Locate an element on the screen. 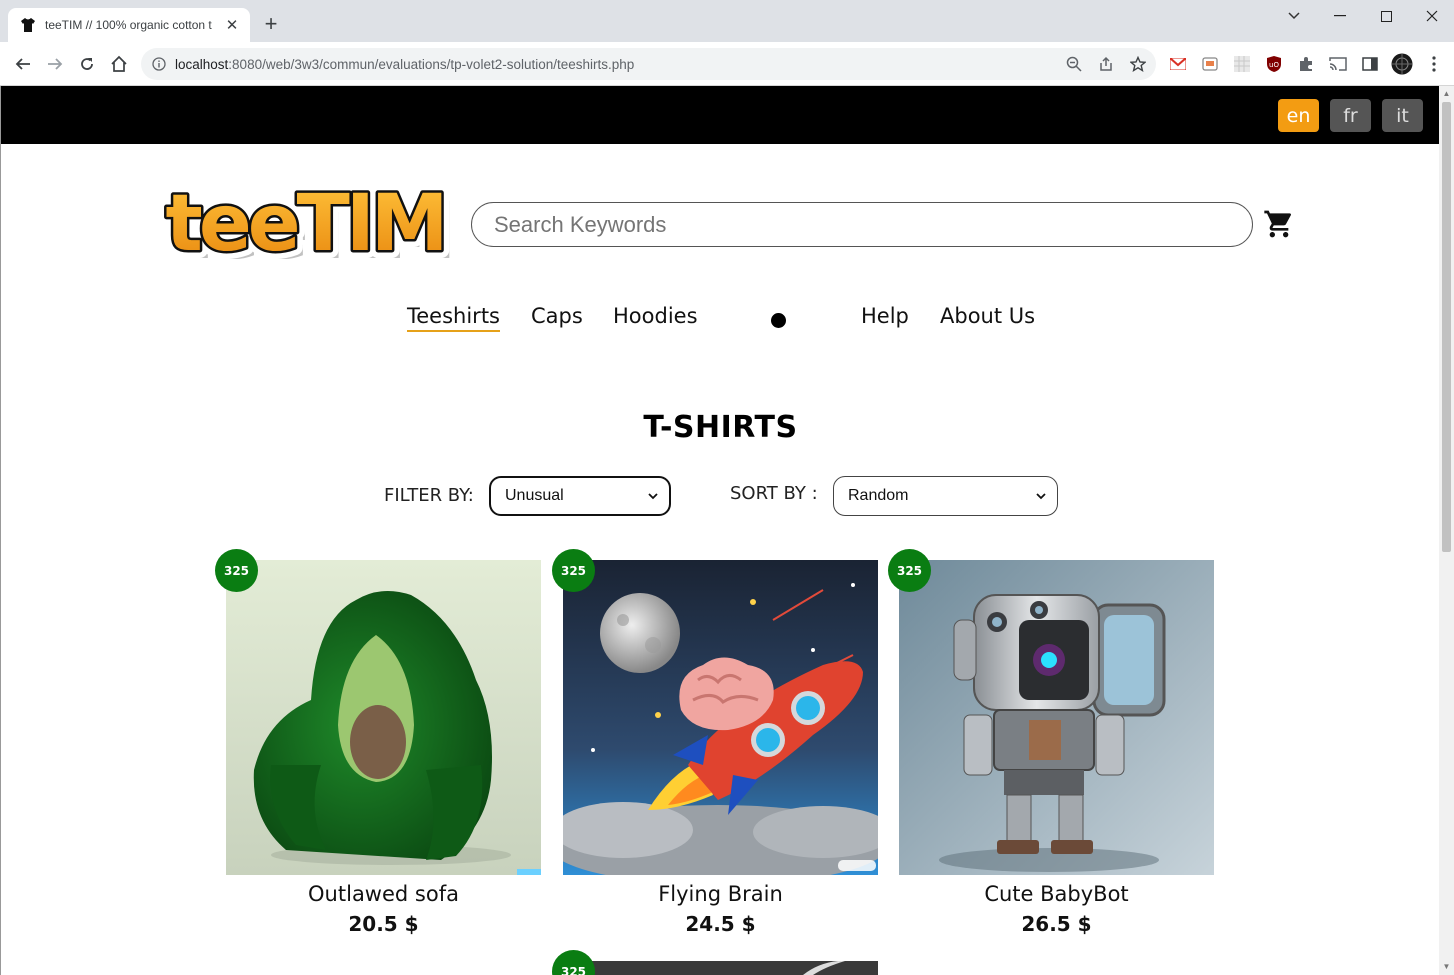 The height and width of the screenshot is (975, 1454). slides-extension-icon is located at coordinates (1210, 64).